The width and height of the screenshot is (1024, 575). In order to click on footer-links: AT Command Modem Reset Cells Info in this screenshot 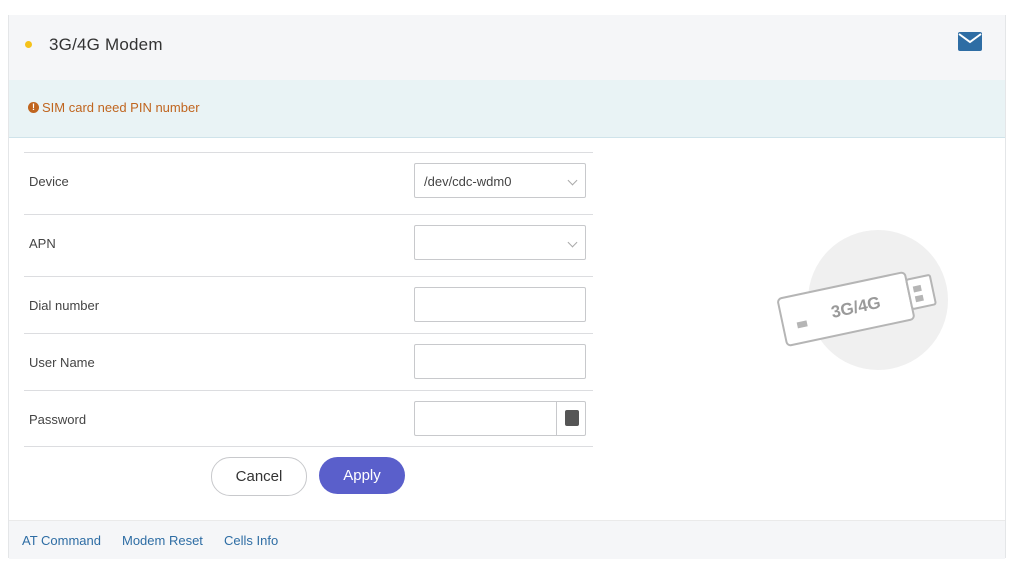, I will do `click(507, 539)`.